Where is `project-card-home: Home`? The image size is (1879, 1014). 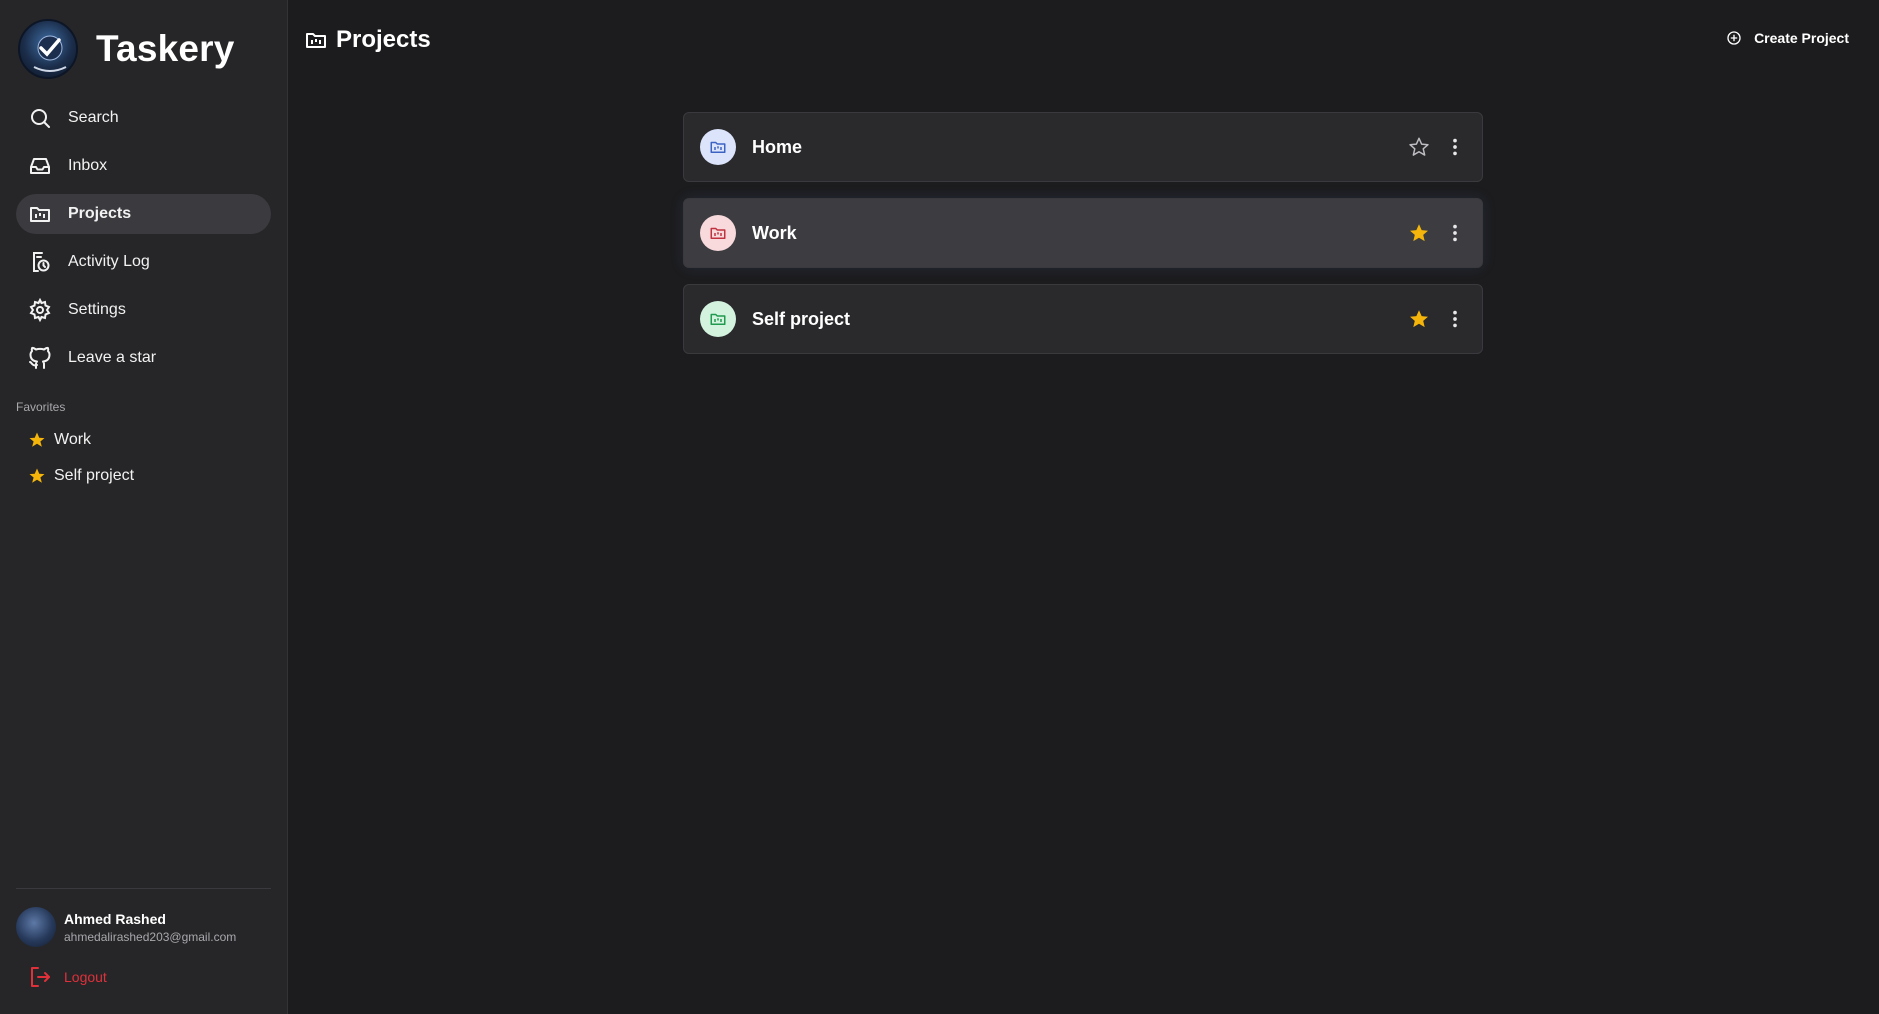 project-card-home: Home is located at coordinates (1083, 147).